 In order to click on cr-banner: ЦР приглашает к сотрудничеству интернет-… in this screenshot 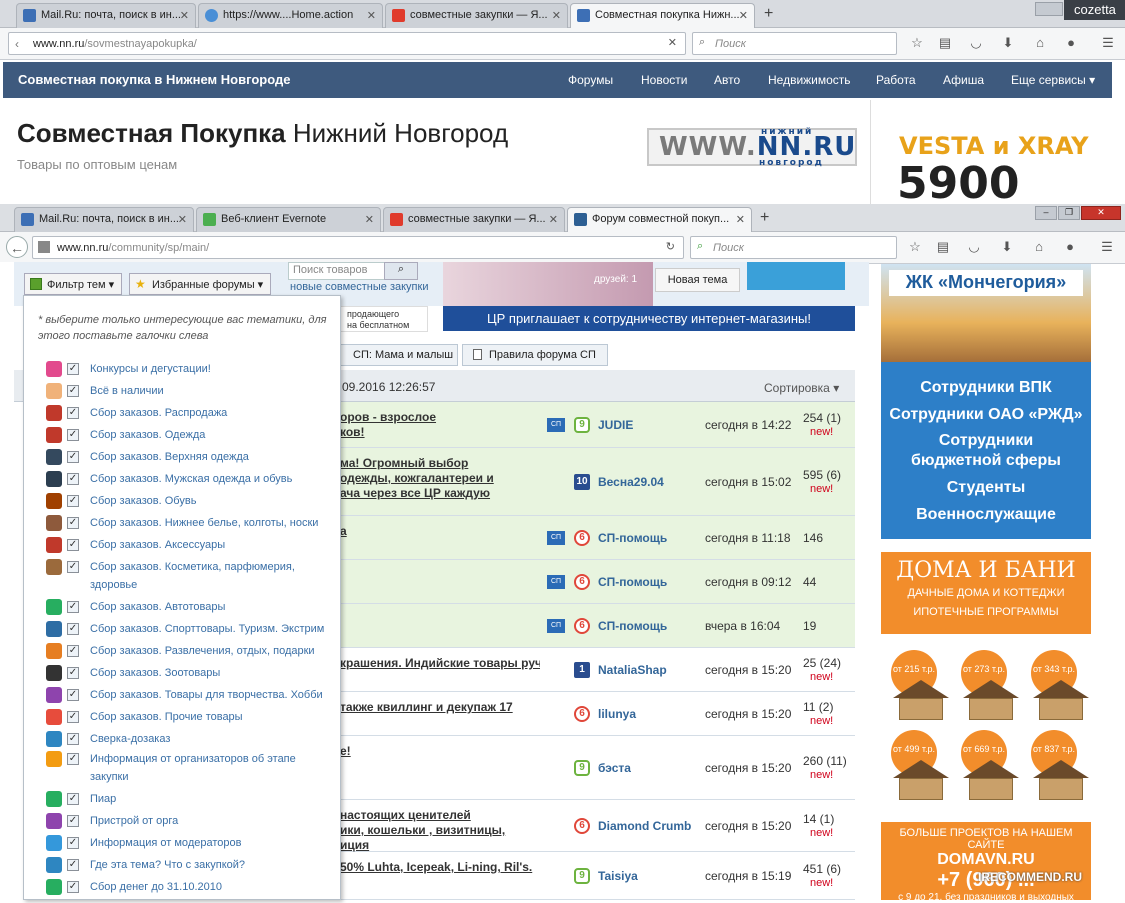, I will do `click(649, 318)`.